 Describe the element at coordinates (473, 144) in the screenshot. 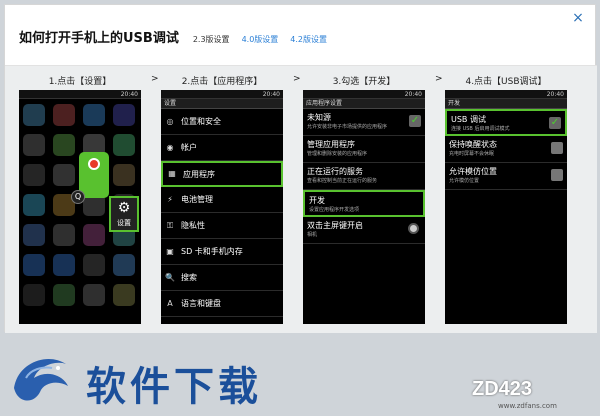

I see `option-title: 保持唤醒状态` at that location.